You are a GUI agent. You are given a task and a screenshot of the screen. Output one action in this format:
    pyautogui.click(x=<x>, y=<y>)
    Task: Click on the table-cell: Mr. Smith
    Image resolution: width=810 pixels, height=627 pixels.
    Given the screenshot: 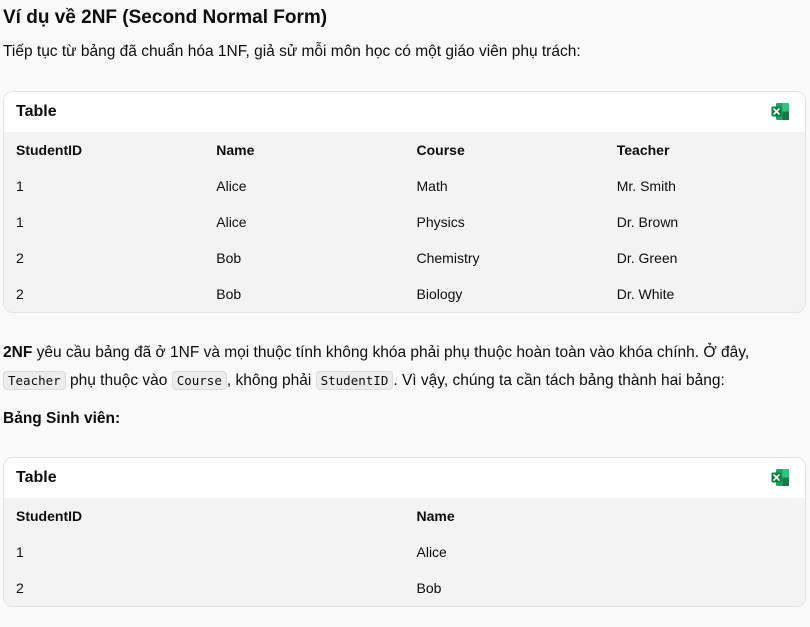 What is the action you would take?
    pyautogui.click(x=646, y=186)
    